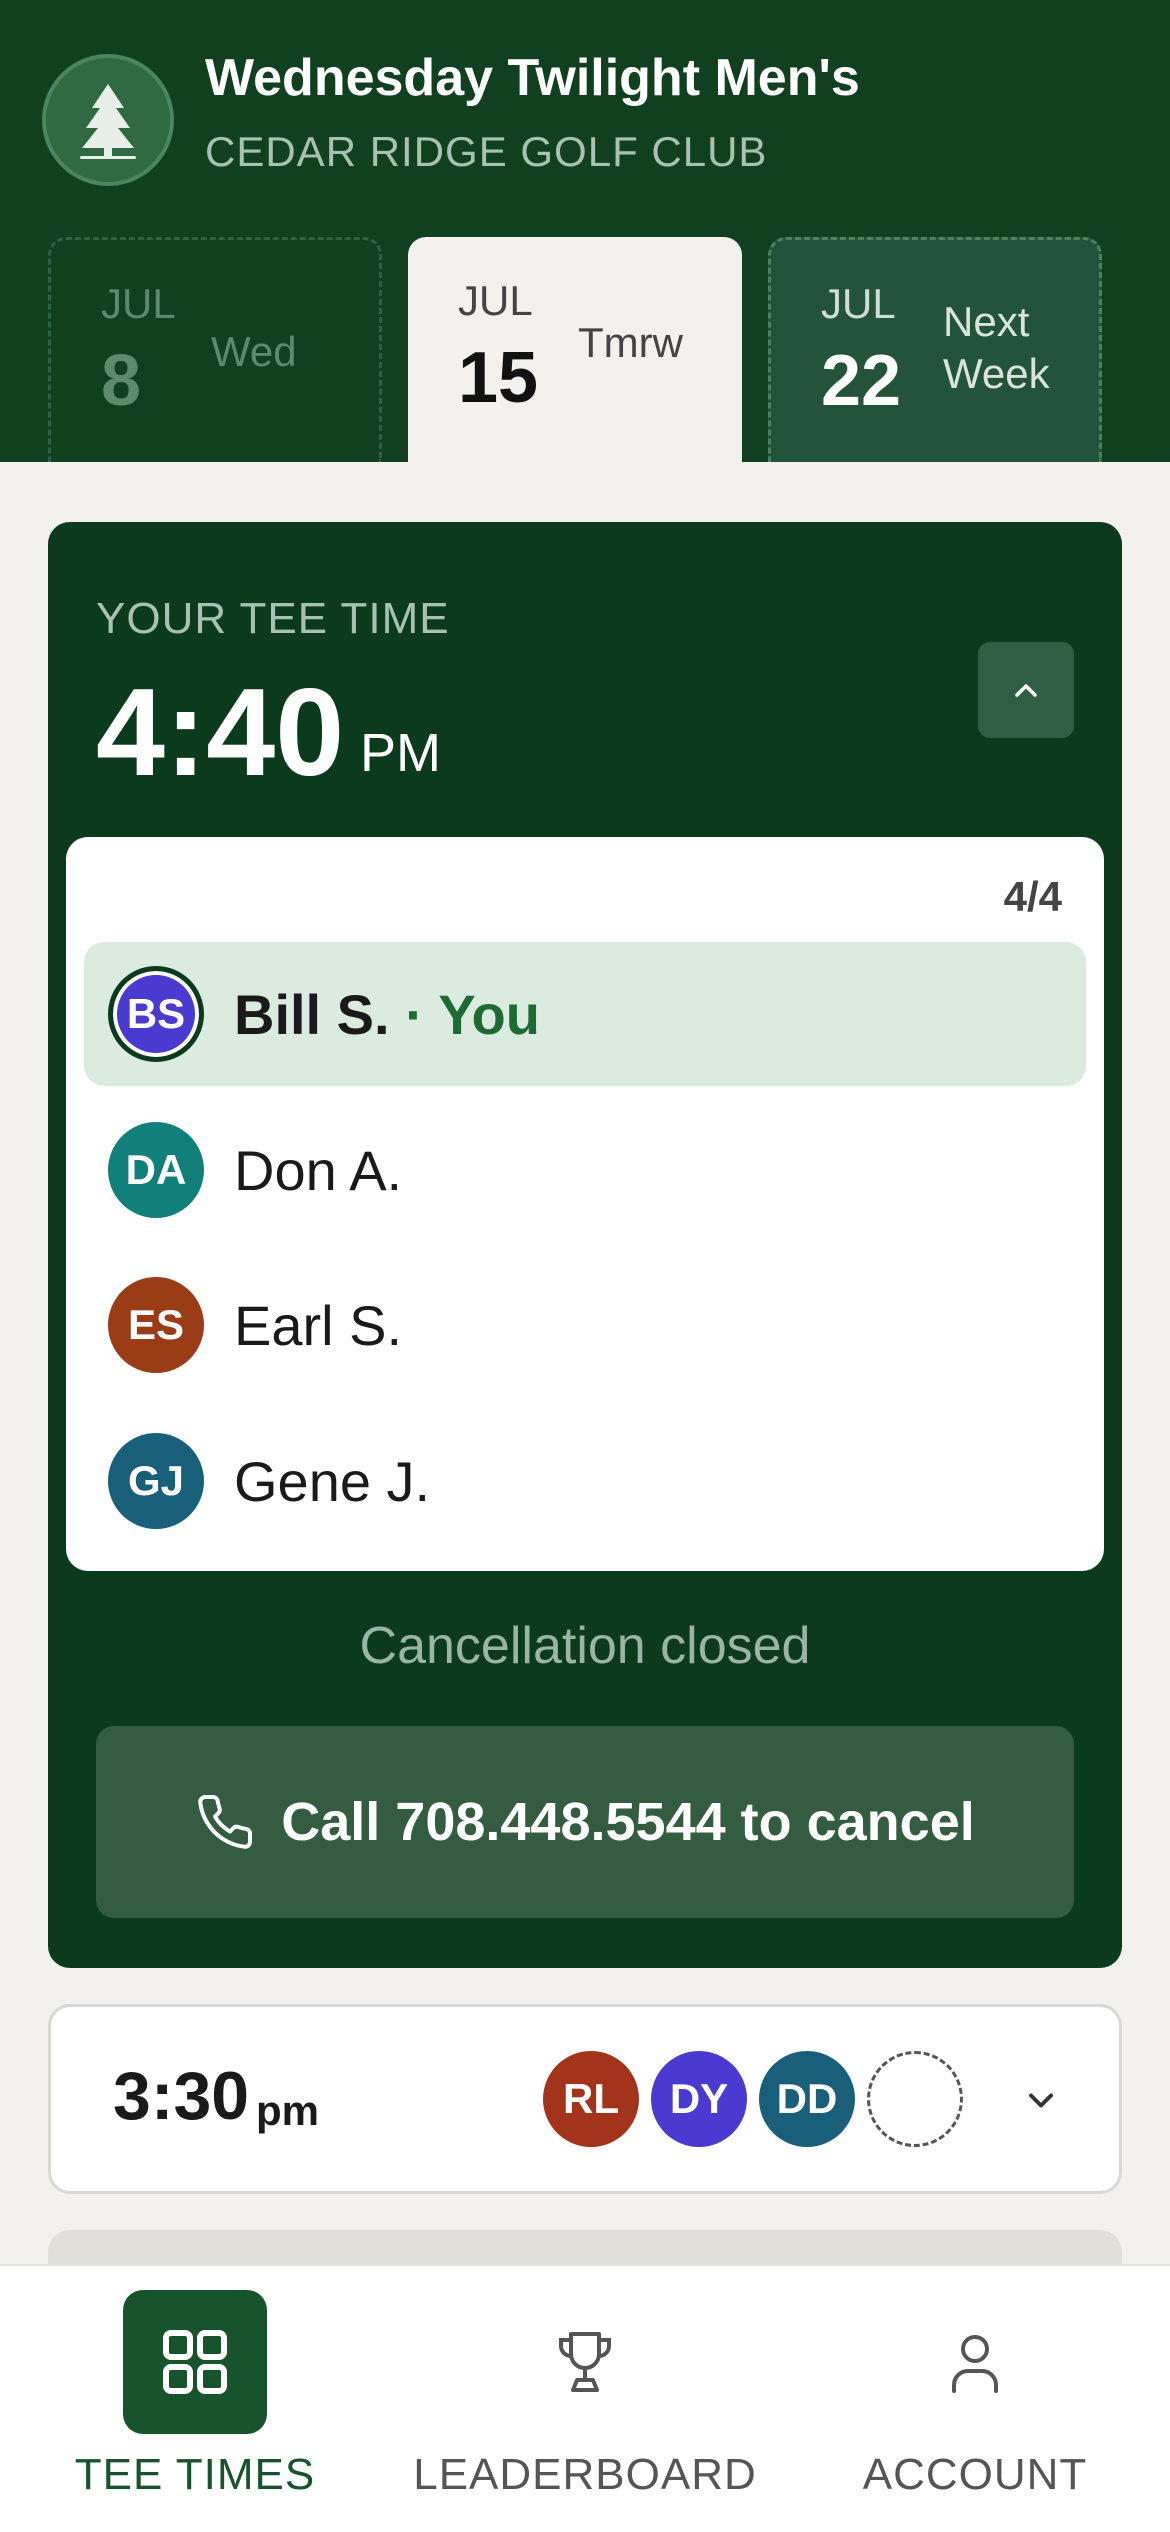 Image resolution: width=1170 pixels, height=2532 pixels. What do you see at coordinates (318, 1170) in the screenshot?
I see `player-name: Don A.` at bounding box center [318, 1170].